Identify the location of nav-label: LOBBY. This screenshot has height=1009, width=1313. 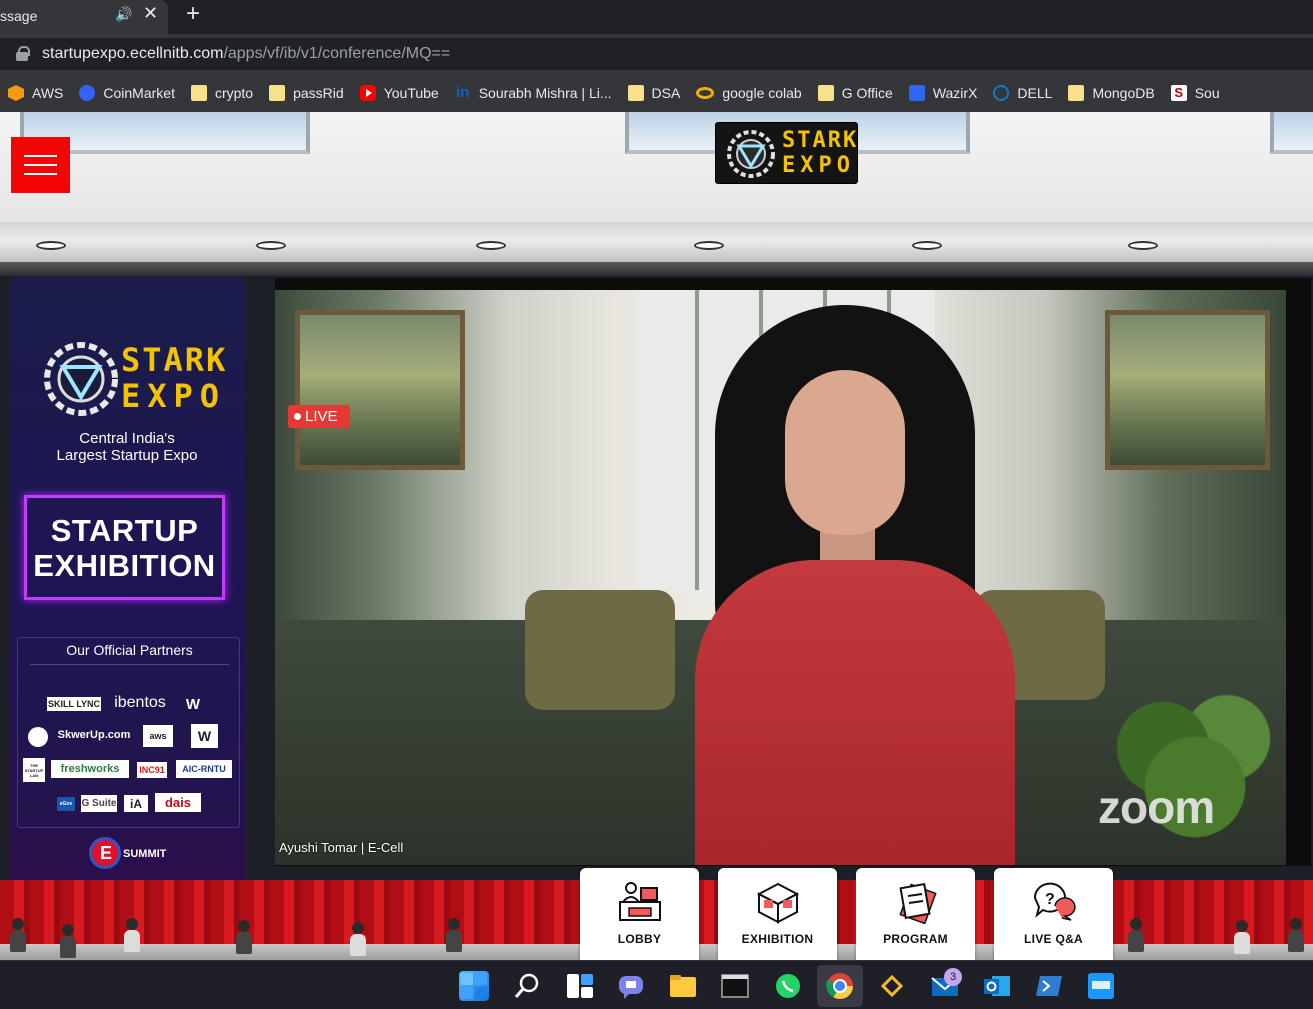
(639, 939).